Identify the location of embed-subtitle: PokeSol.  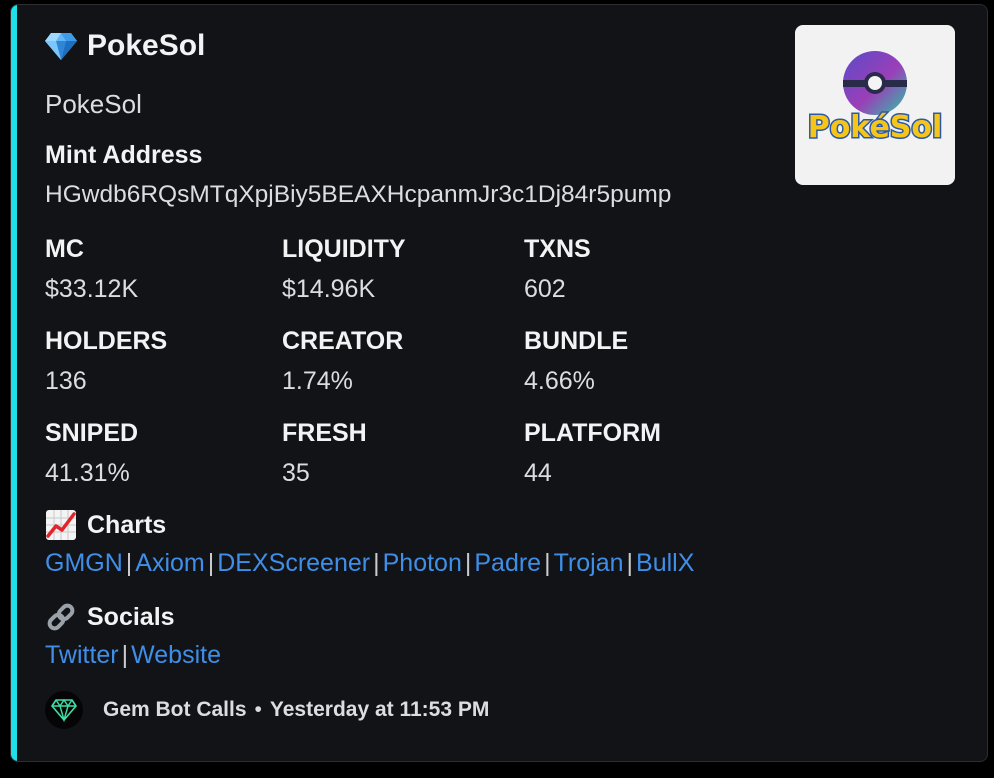
(93, 104).